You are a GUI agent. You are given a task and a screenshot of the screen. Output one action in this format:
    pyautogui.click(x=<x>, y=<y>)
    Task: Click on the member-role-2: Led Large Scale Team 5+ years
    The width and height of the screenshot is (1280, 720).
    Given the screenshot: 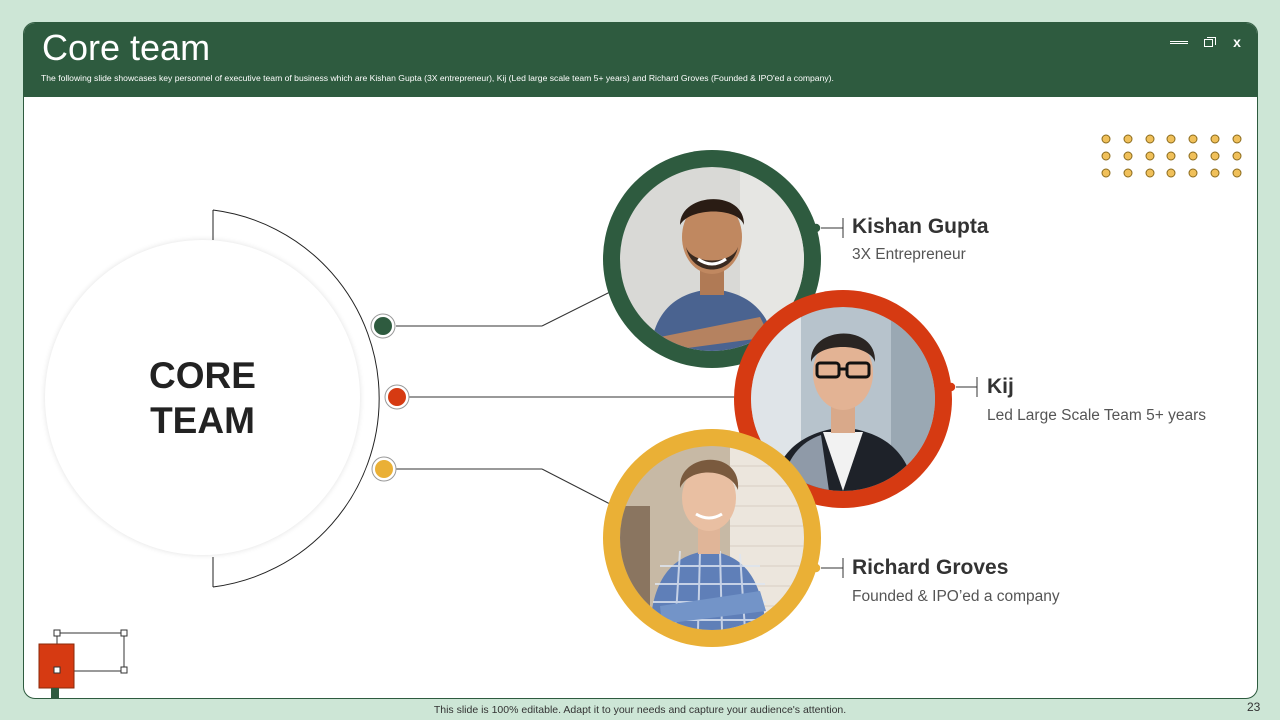 What is the action you would take?
    pyautogui.click(x=1097, y=415)
    